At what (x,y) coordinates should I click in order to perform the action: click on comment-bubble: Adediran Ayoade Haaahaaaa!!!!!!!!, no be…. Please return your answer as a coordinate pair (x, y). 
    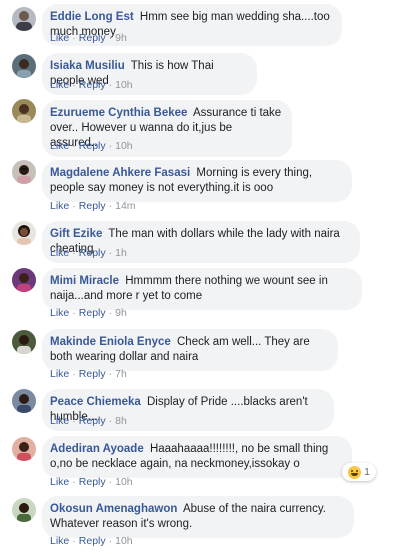
    Looking at the image, I should click on (197, 457).